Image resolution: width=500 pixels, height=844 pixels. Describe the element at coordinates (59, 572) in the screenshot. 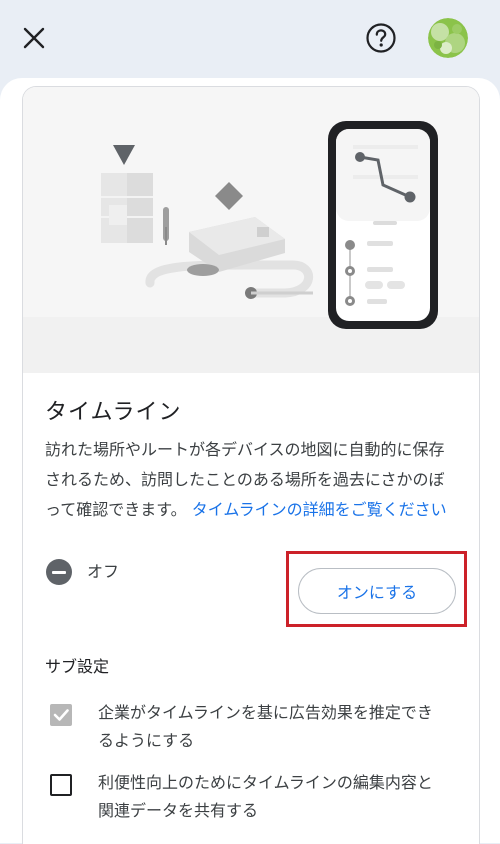

I see `status-off-icon` at that location.